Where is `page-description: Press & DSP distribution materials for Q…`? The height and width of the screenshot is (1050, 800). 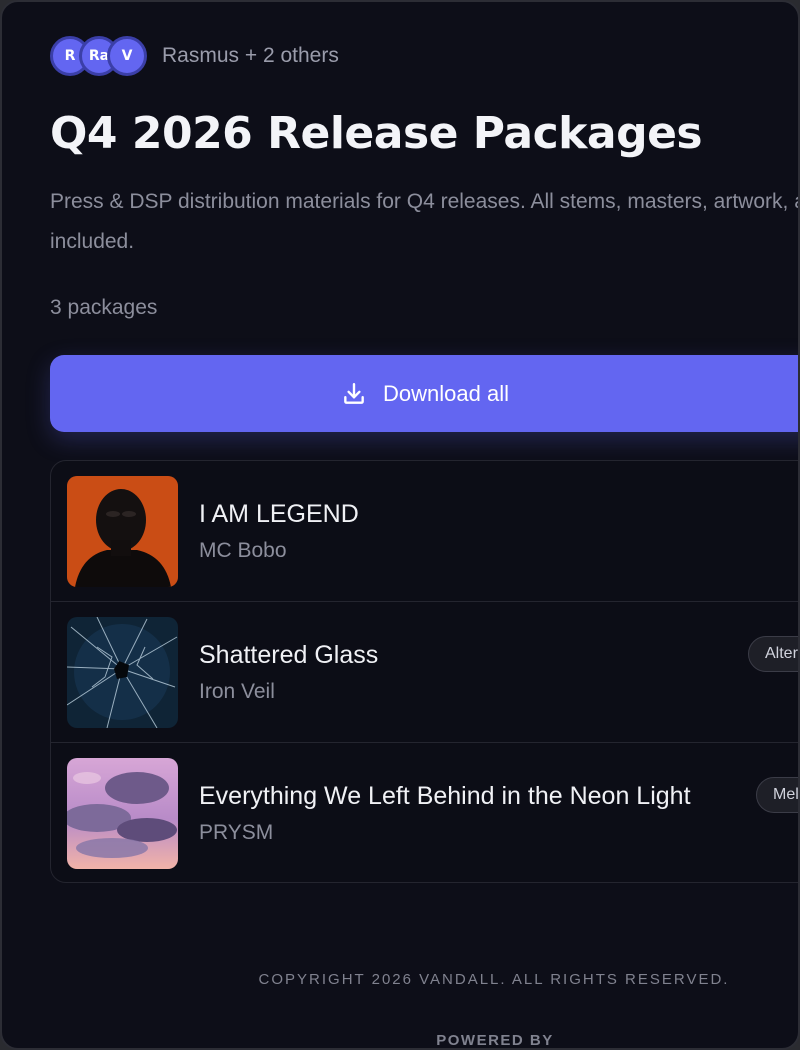 page-description: Press & DSP distribution materials for Q… is located at coordinates (424, 221).